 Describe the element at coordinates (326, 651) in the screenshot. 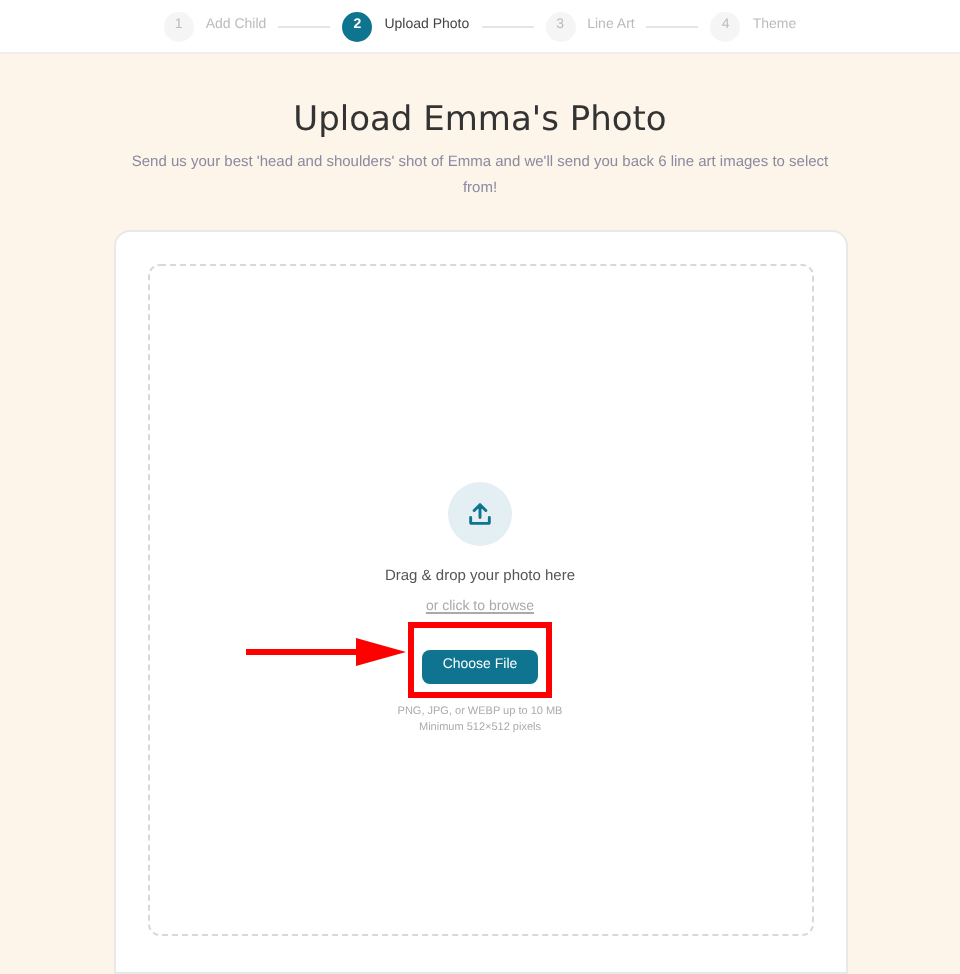

I see `arrow-icon` at that location.